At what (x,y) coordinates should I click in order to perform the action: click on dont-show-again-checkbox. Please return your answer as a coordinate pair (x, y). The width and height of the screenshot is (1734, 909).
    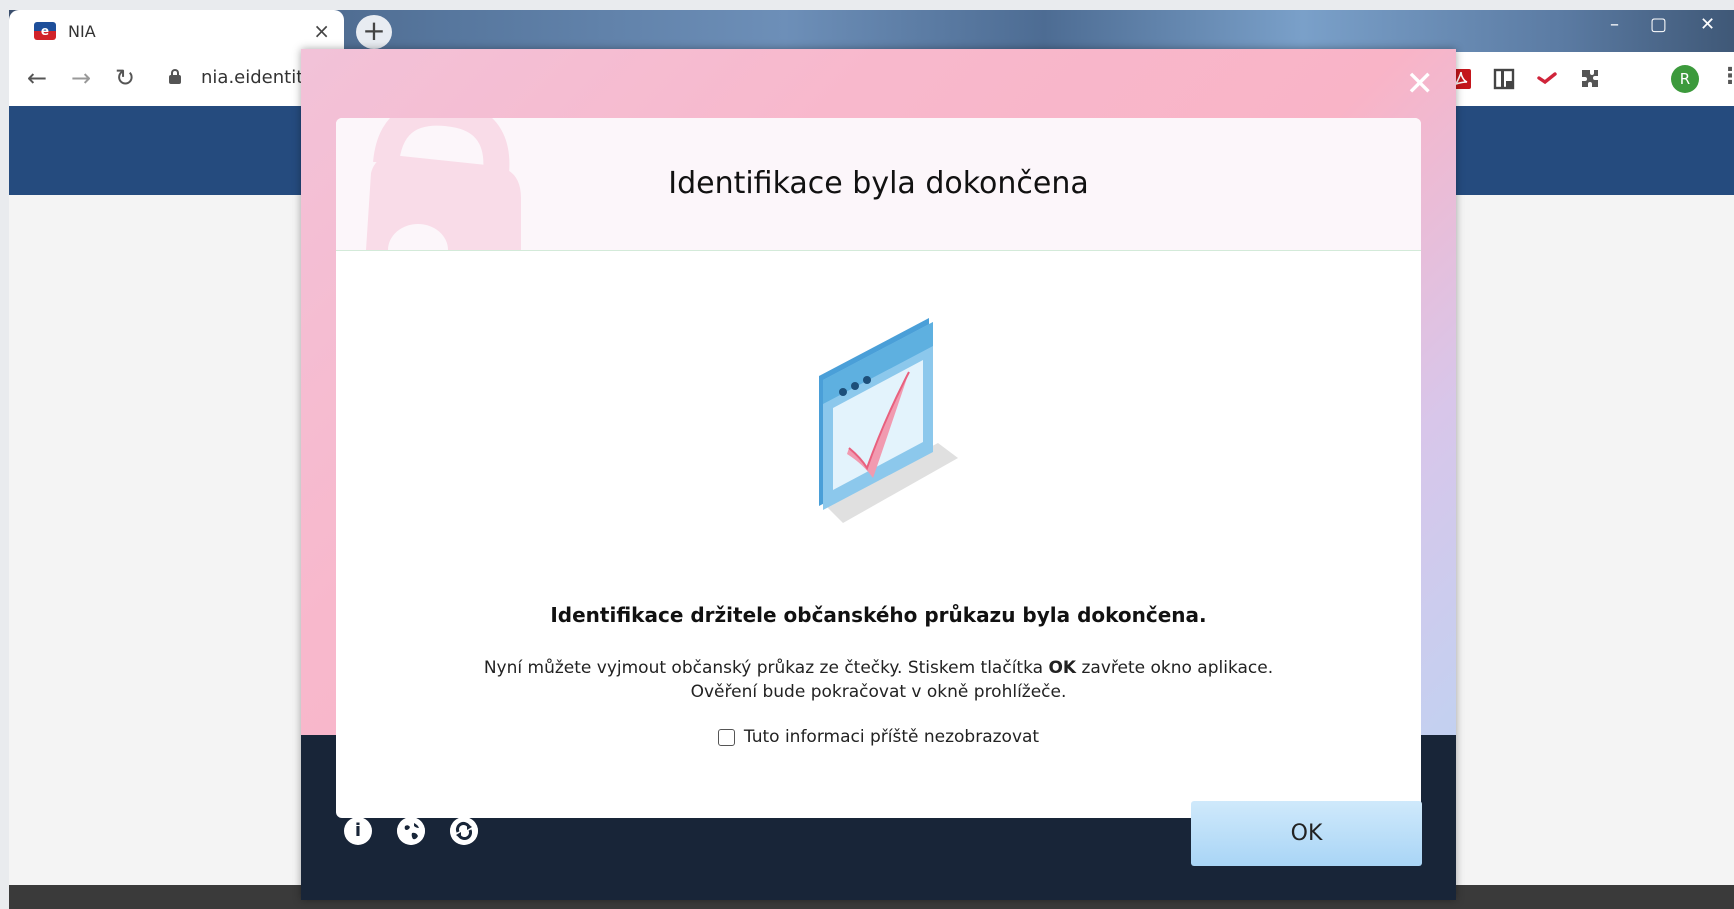
    Looking at the image, I should click on (726, 737).